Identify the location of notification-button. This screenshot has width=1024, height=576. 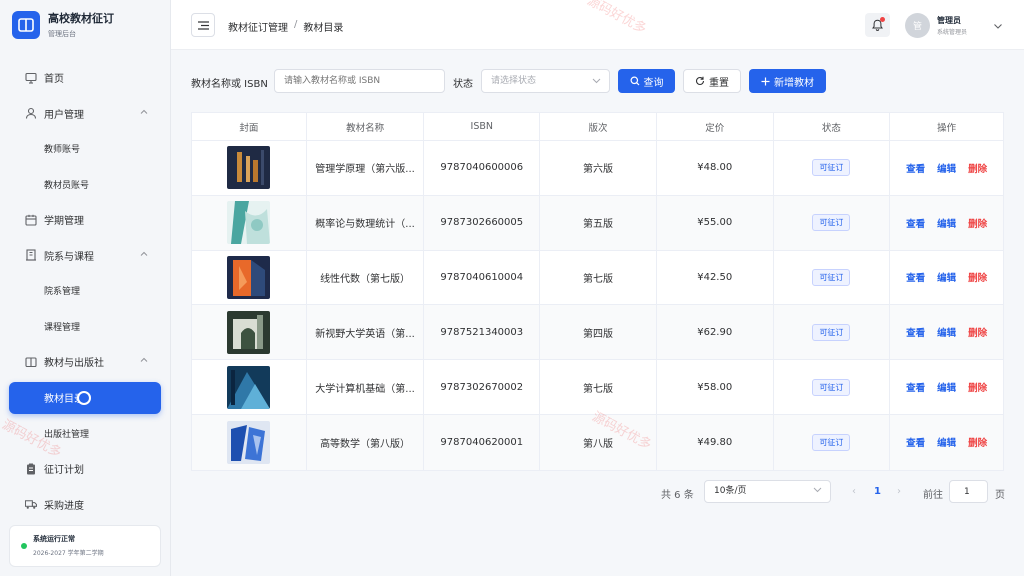
(877, 25).